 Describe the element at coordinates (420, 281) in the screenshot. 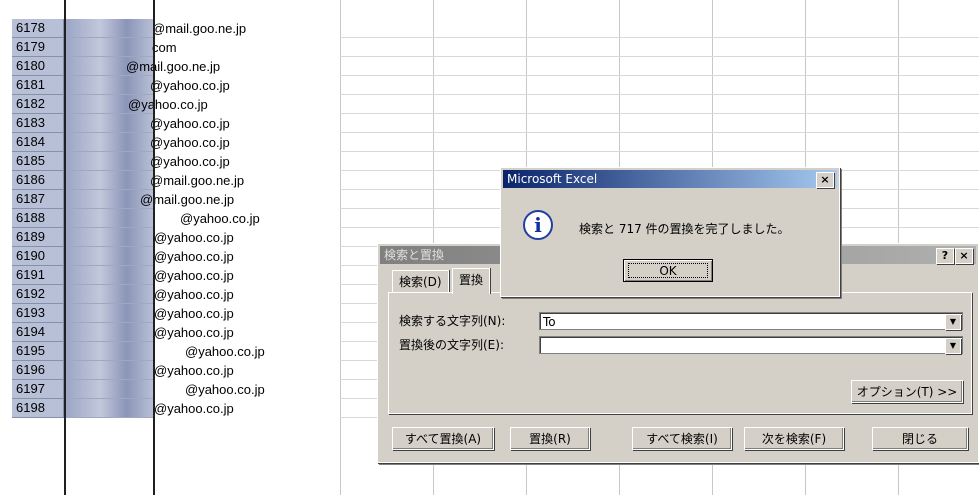

I see `tab-find: 検索(D)` at that location.